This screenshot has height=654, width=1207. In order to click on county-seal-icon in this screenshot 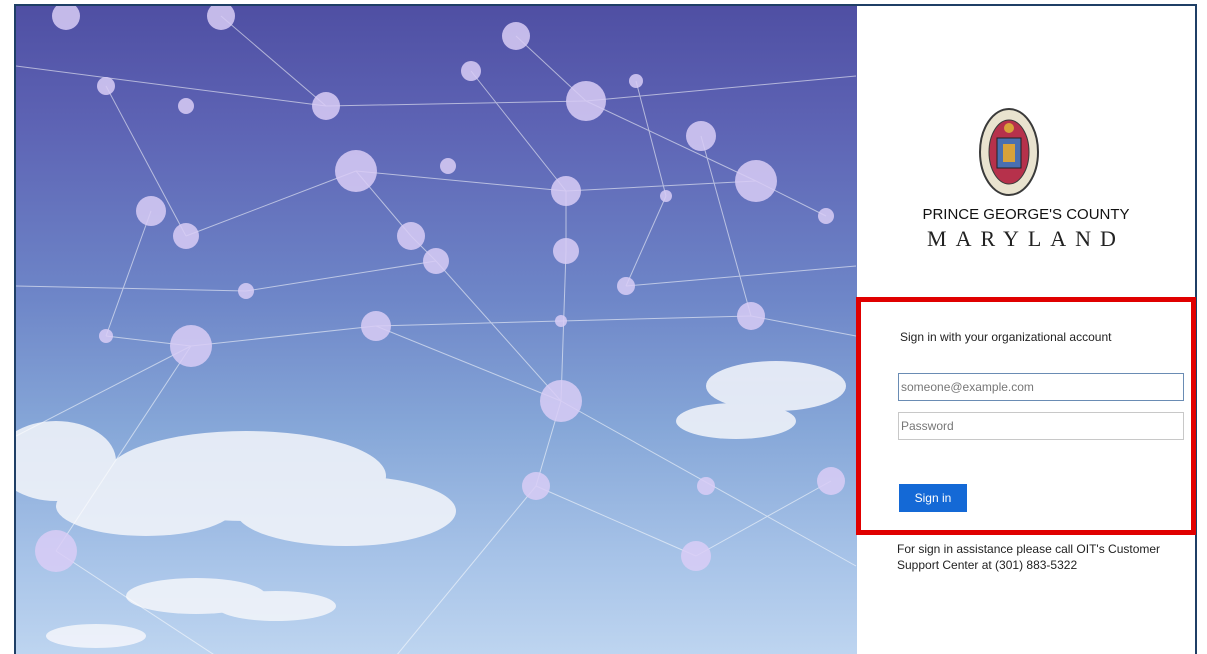, I will do `click(1009, 152)`.